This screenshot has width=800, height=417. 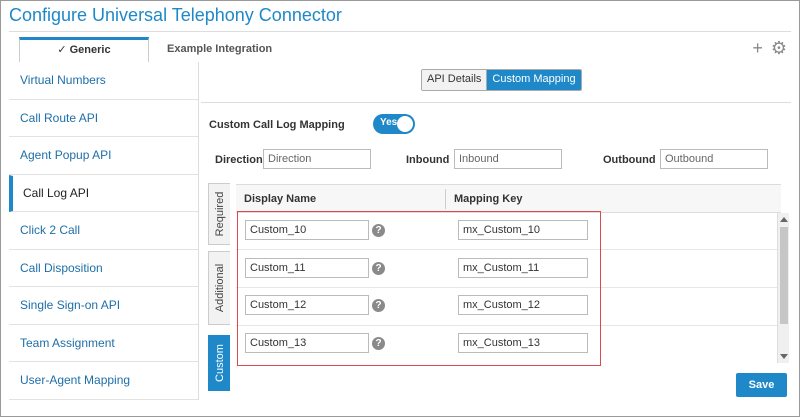 I want to click on column-display-name: Display Name, so click(x=280, y=199).